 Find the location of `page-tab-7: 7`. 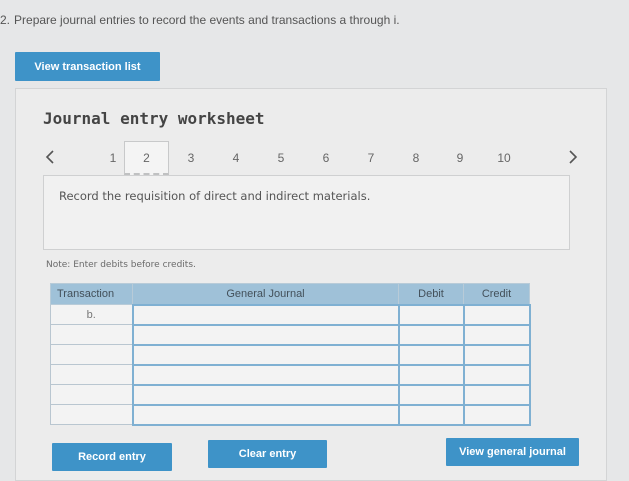

page-tab-7: 7 is located at coordinates (371, 158).